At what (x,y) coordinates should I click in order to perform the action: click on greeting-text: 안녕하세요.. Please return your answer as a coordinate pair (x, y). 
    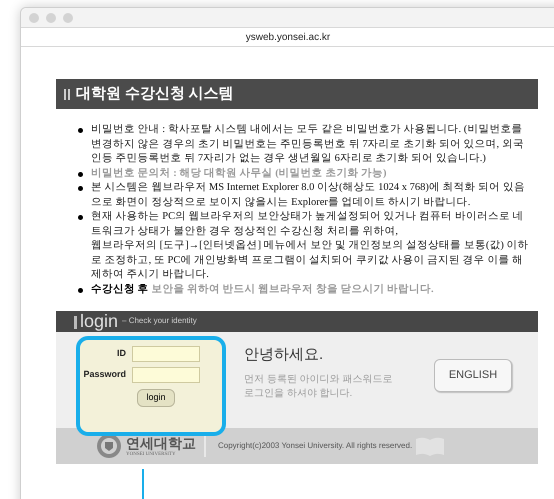
    Looking at the image, I should click on (284, 355).